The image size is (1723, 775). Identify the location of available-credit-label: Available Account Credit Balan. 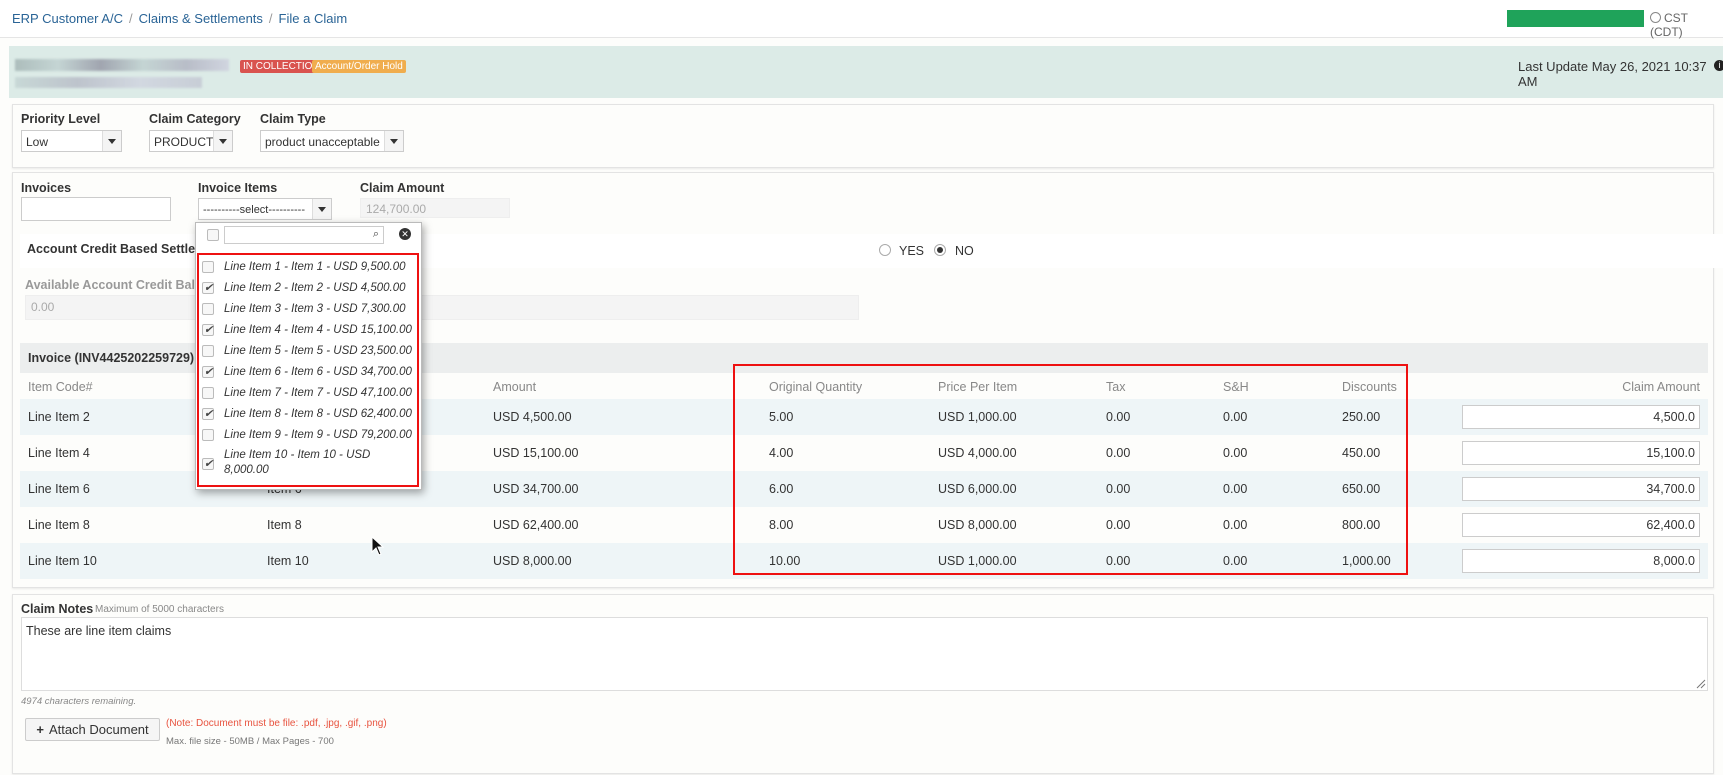
(117, 285).